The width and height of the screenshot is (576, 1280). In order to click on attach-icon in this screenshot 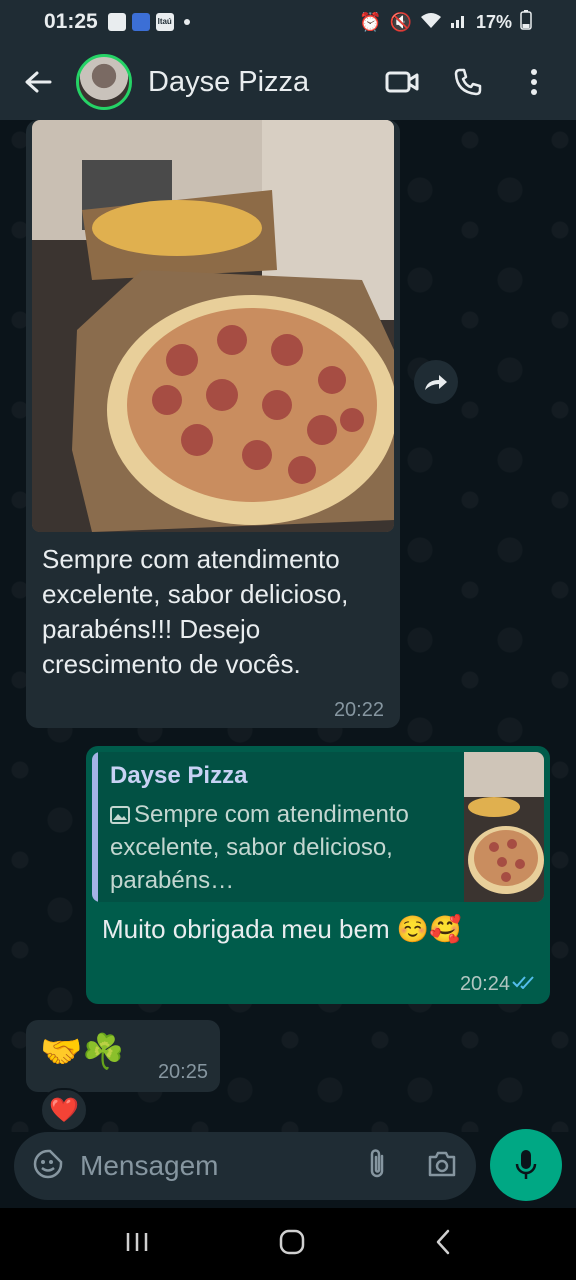, I will do `click(377, 1166)`.